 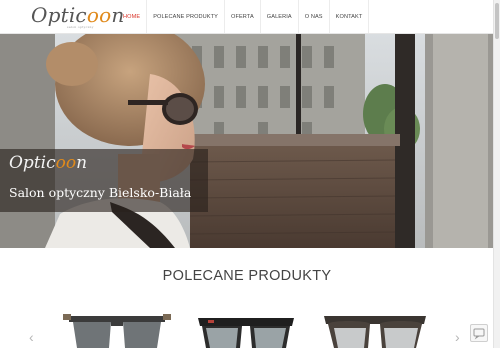 I want to click on chat-icon, so click(x=479, y=334).